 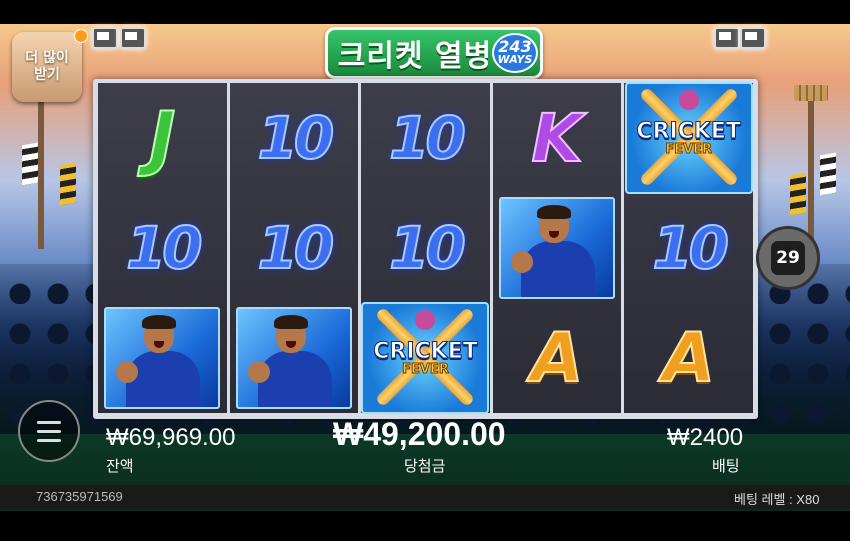 What do you see at coordinates (777, 499) in the screenshot?
I see `bet-level: 베팅 레벨 : X80` at bounding box center [777, 499].